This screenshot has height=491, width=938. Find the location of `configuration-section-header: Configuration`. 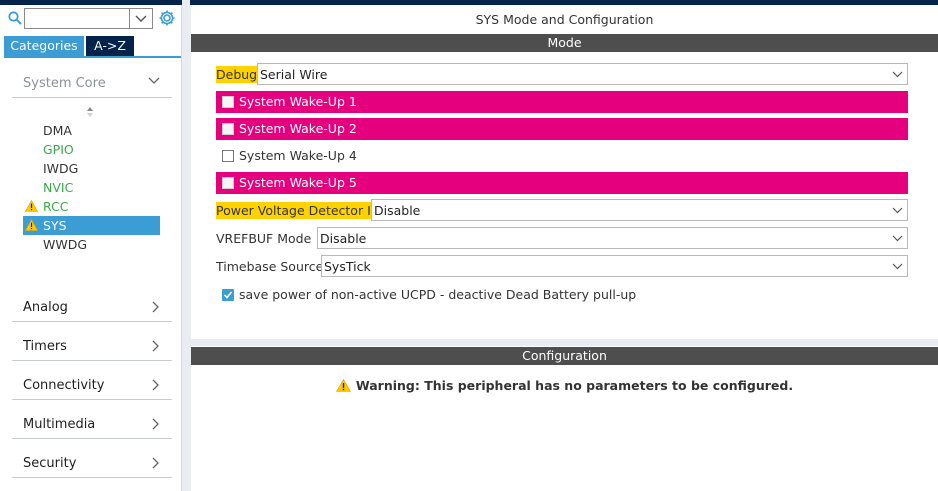

configuration-section-header: Configuration is located at coordinates (564, 356).